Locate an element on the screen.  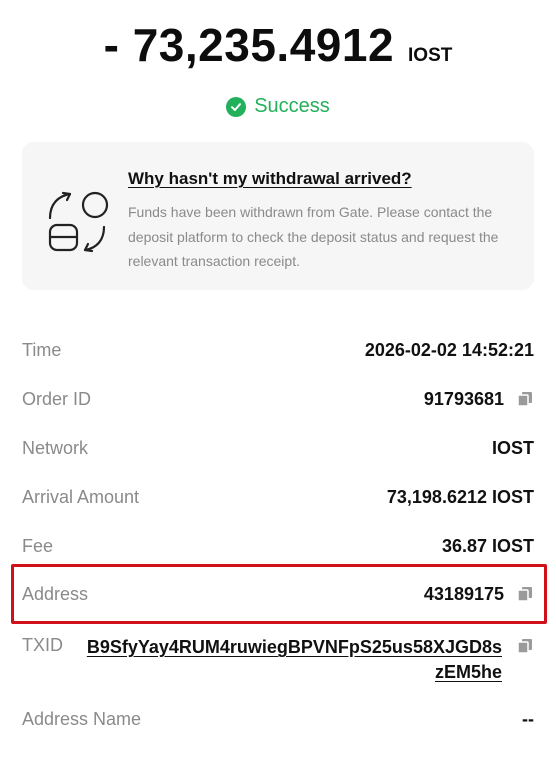
status-indicator: Success is located at coordinates (278, 106).